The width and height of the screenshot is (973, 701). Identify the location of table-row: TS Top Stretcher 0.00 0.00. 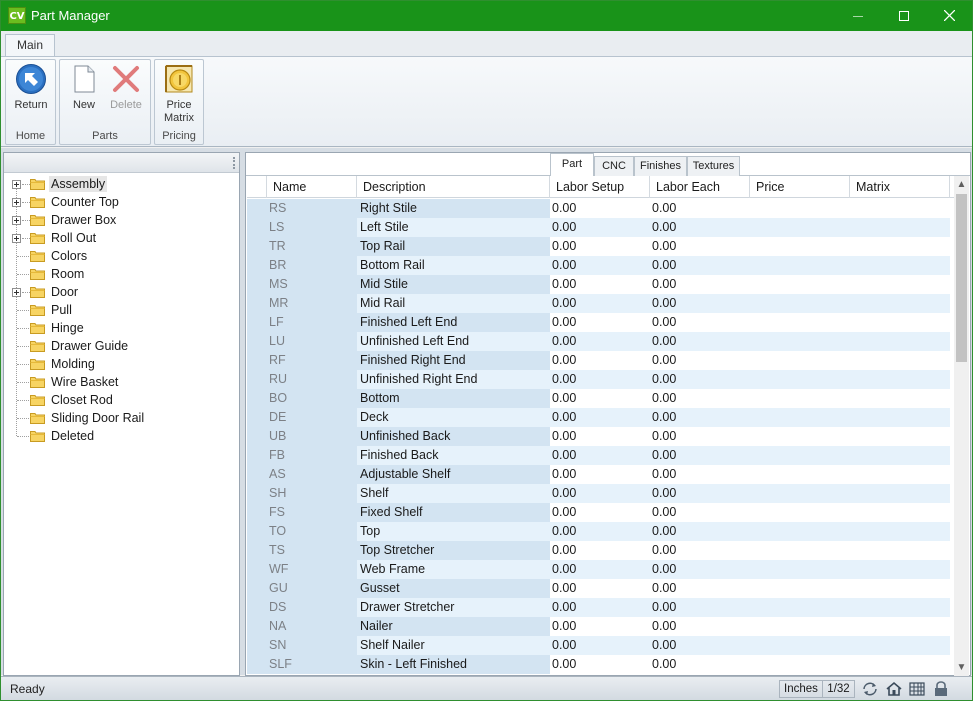
(598, 550).